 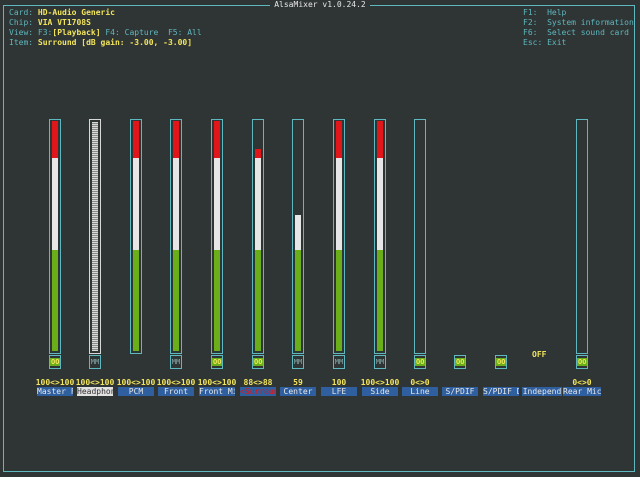 I want to click on mute-toggle-lfe: MM, so click(x=339, y=362).